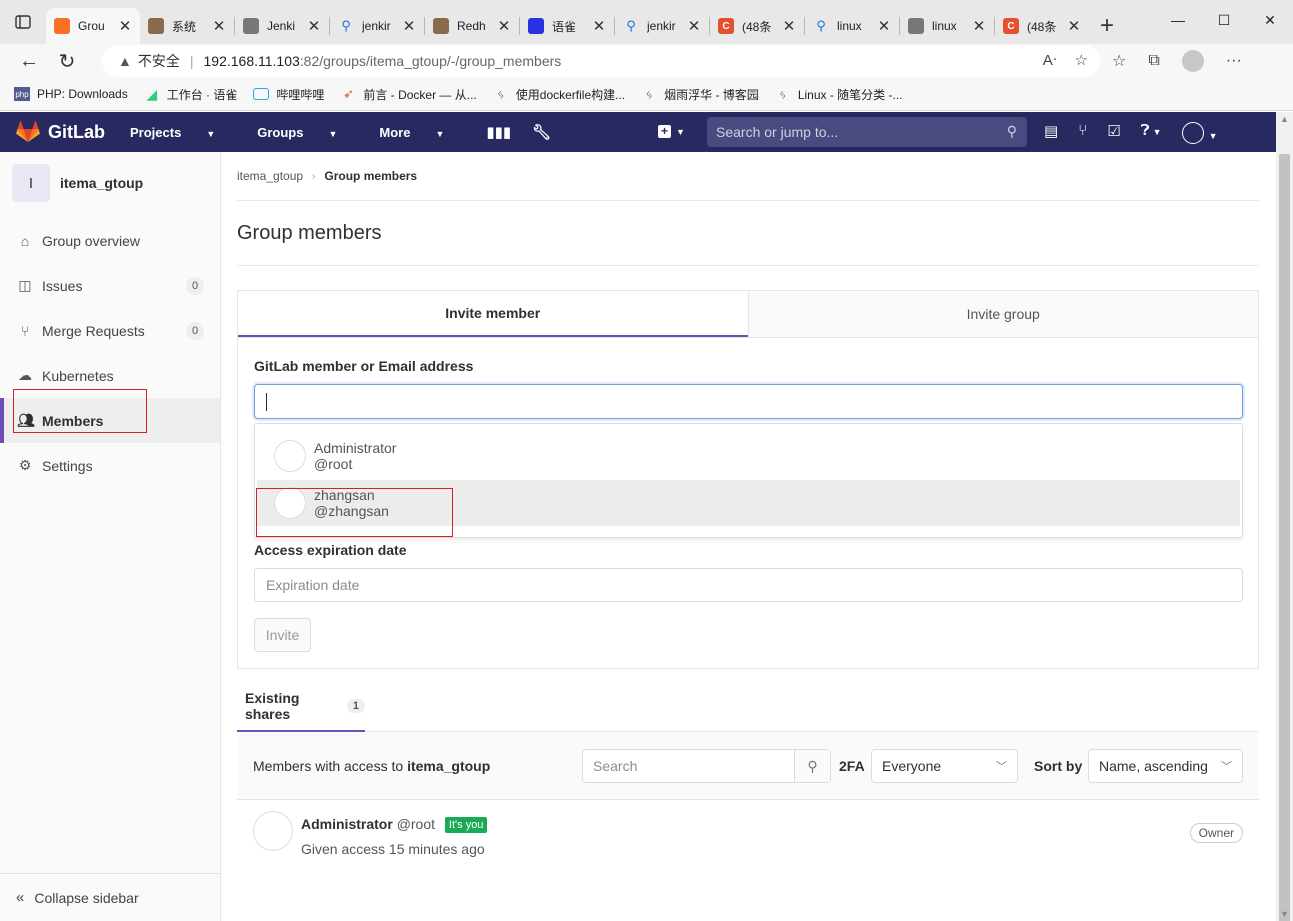 The width and height of the screenshot is (1293, 921). I want to click on issues-count-badge: 0, so click(195, 285).